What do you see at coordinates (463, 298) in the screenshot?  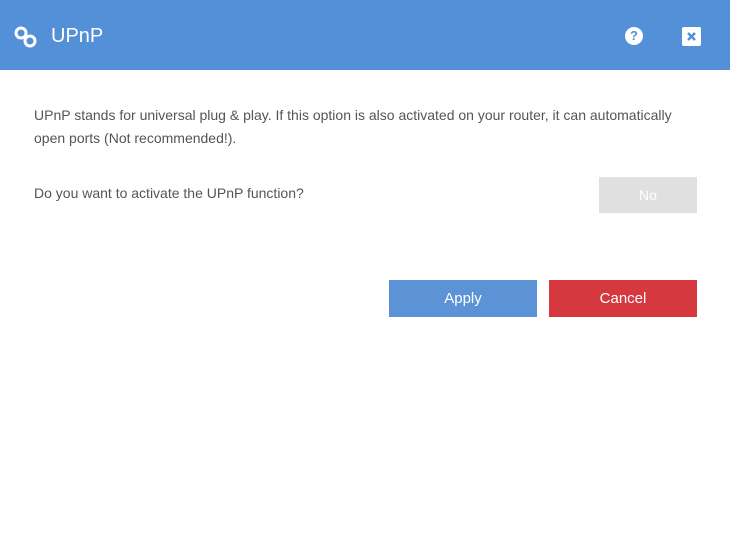 I see `apply-button: Apply` at bounding box center [463, 298].